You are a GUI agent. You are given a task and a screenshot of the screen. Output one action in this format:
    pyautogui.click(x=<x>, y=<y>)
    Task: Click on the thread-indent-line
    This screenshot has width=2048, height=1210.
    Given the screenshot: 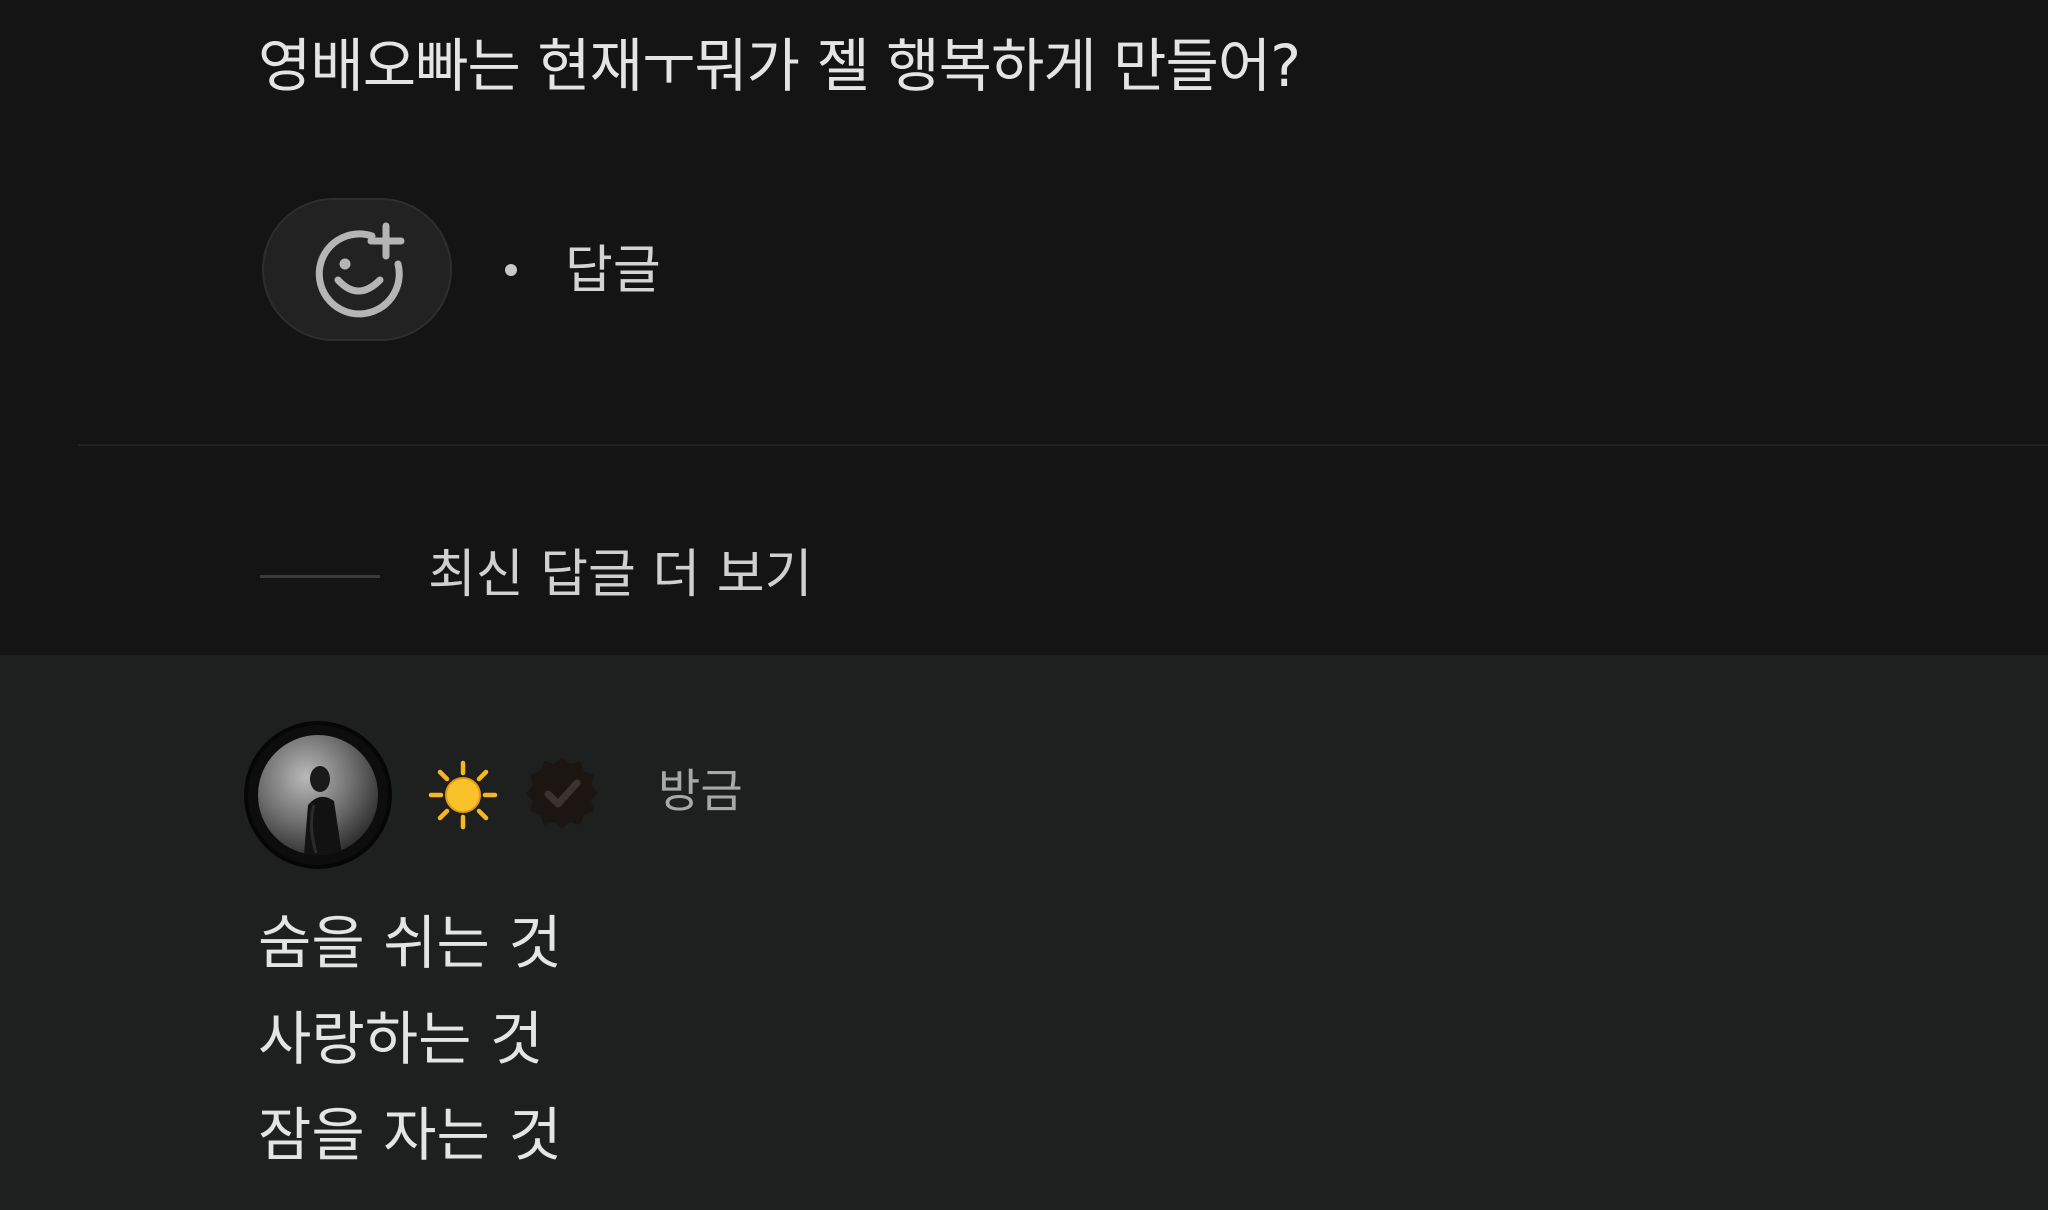 What is the action you would take?
    pyautogui.click(x=320, y=576)
    